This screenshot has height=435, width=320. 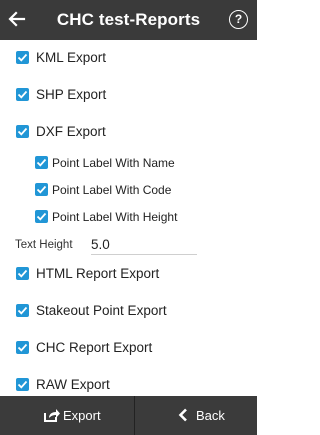 What do you see at coordinates (128, 58) in the screenshot?
I see `option-kml-export: KML Export` at bounding box center [128, 58].